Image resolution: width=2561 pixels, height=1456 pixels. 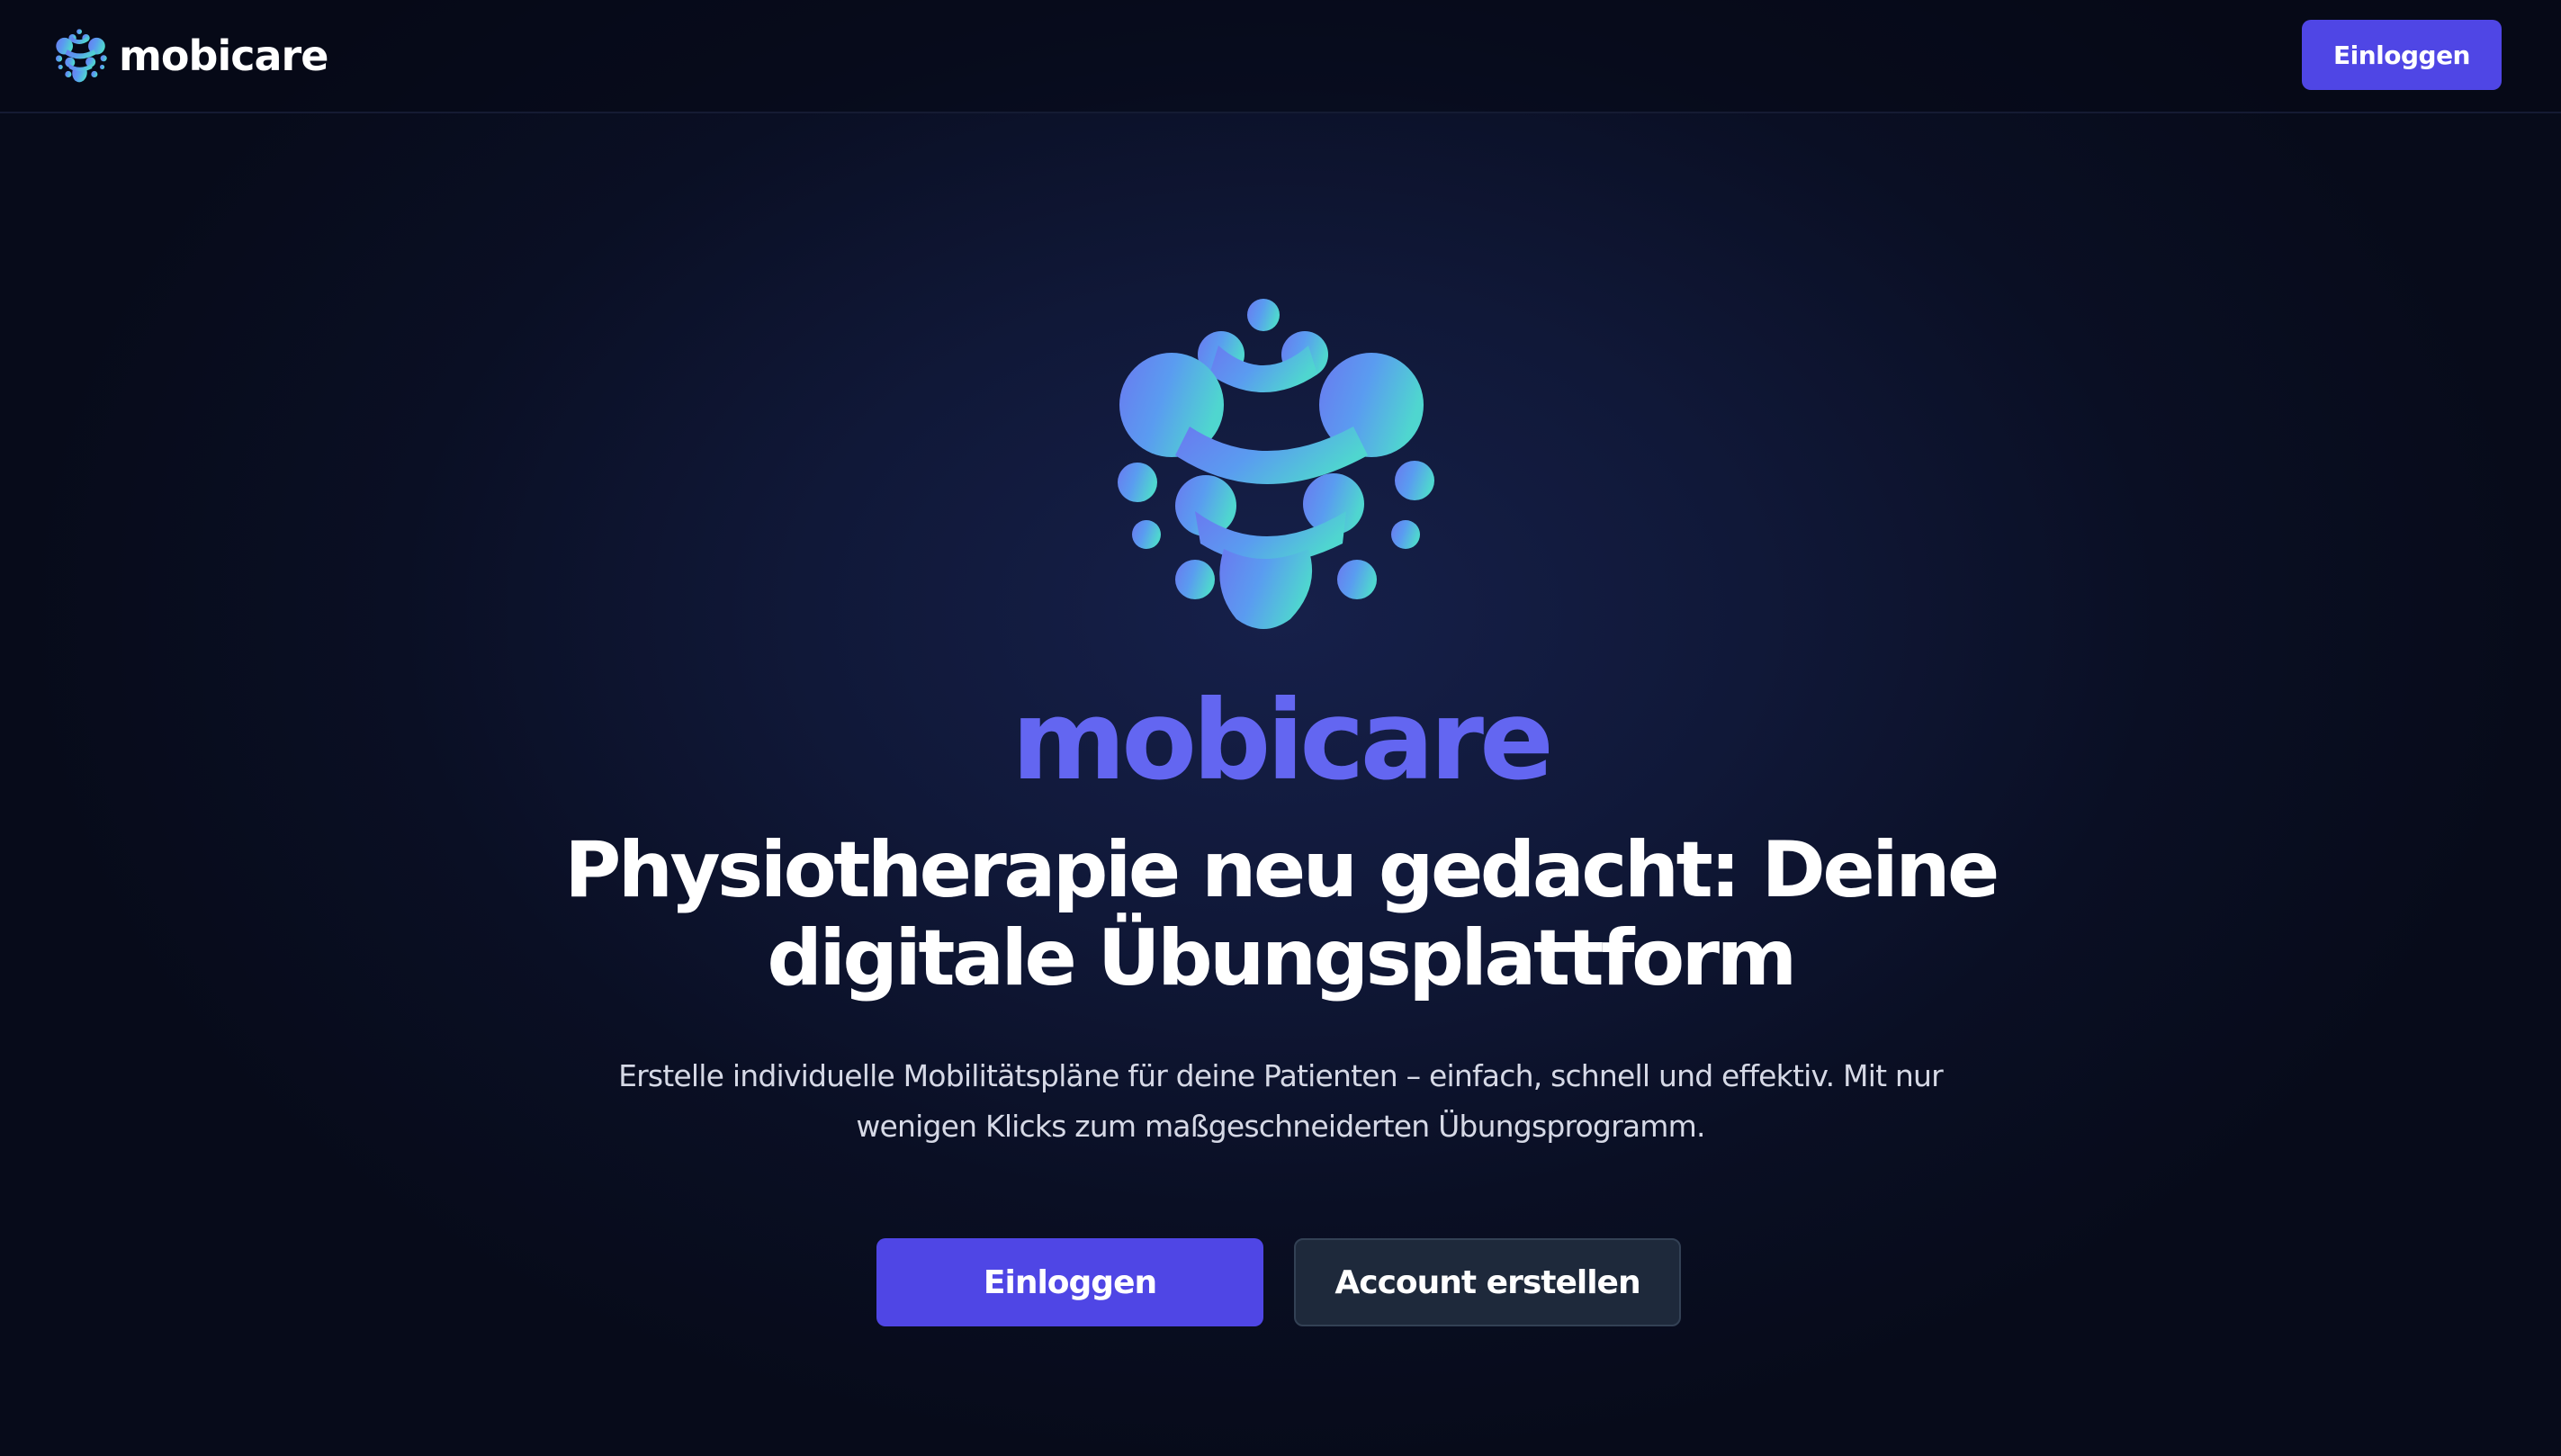 I want to click on hero-headline-line2: digitale Übungsplattform, so click(x=1282, y=958).